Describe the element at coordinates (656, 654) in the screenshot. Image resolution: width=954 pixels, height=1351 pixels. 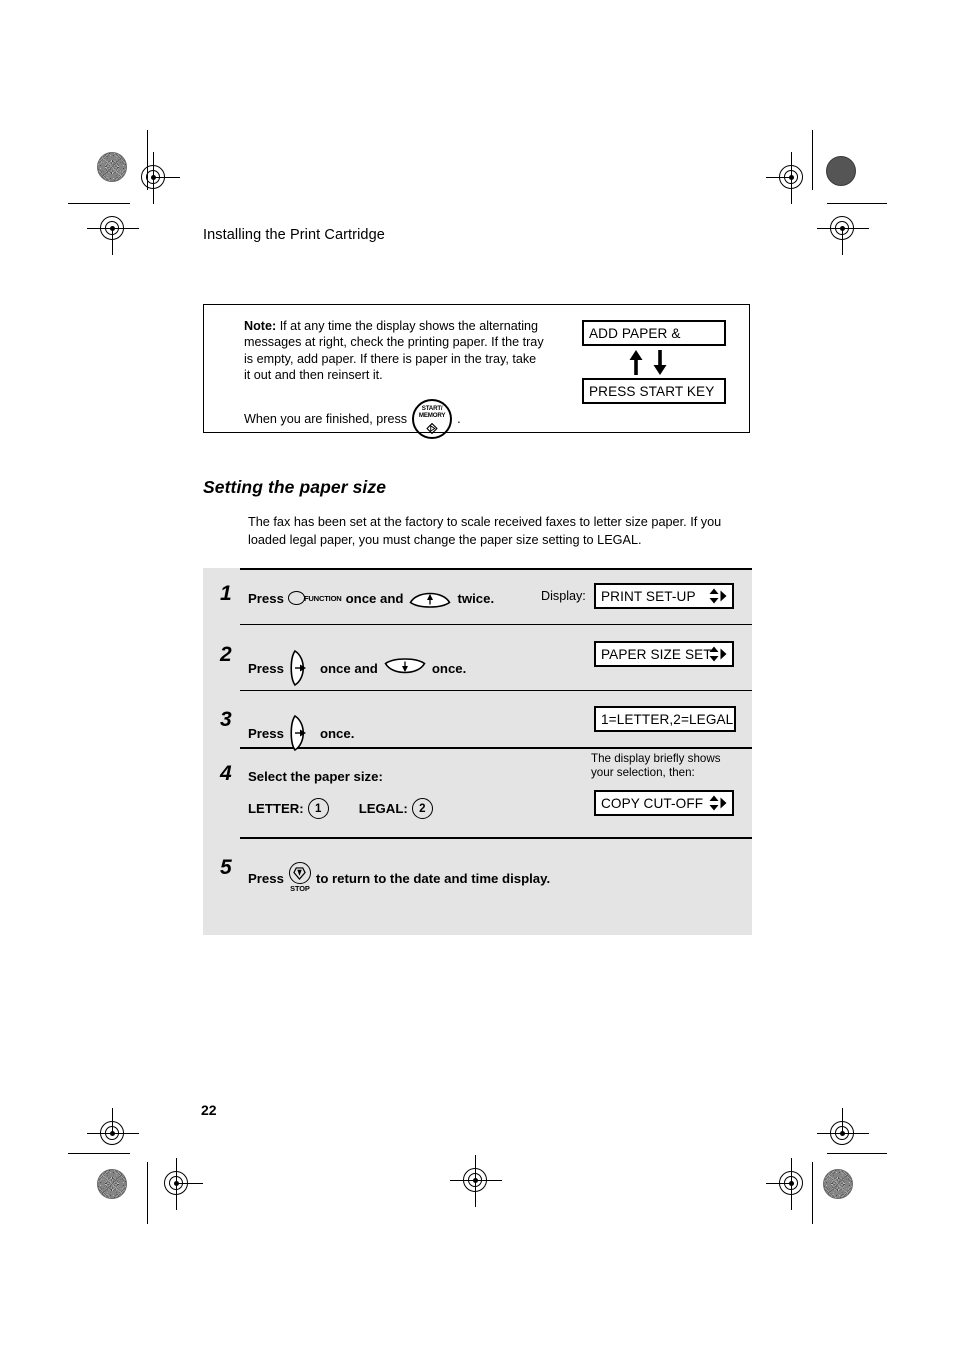
I see `step-2-display-value: PAPER SIZE SET` at that location.